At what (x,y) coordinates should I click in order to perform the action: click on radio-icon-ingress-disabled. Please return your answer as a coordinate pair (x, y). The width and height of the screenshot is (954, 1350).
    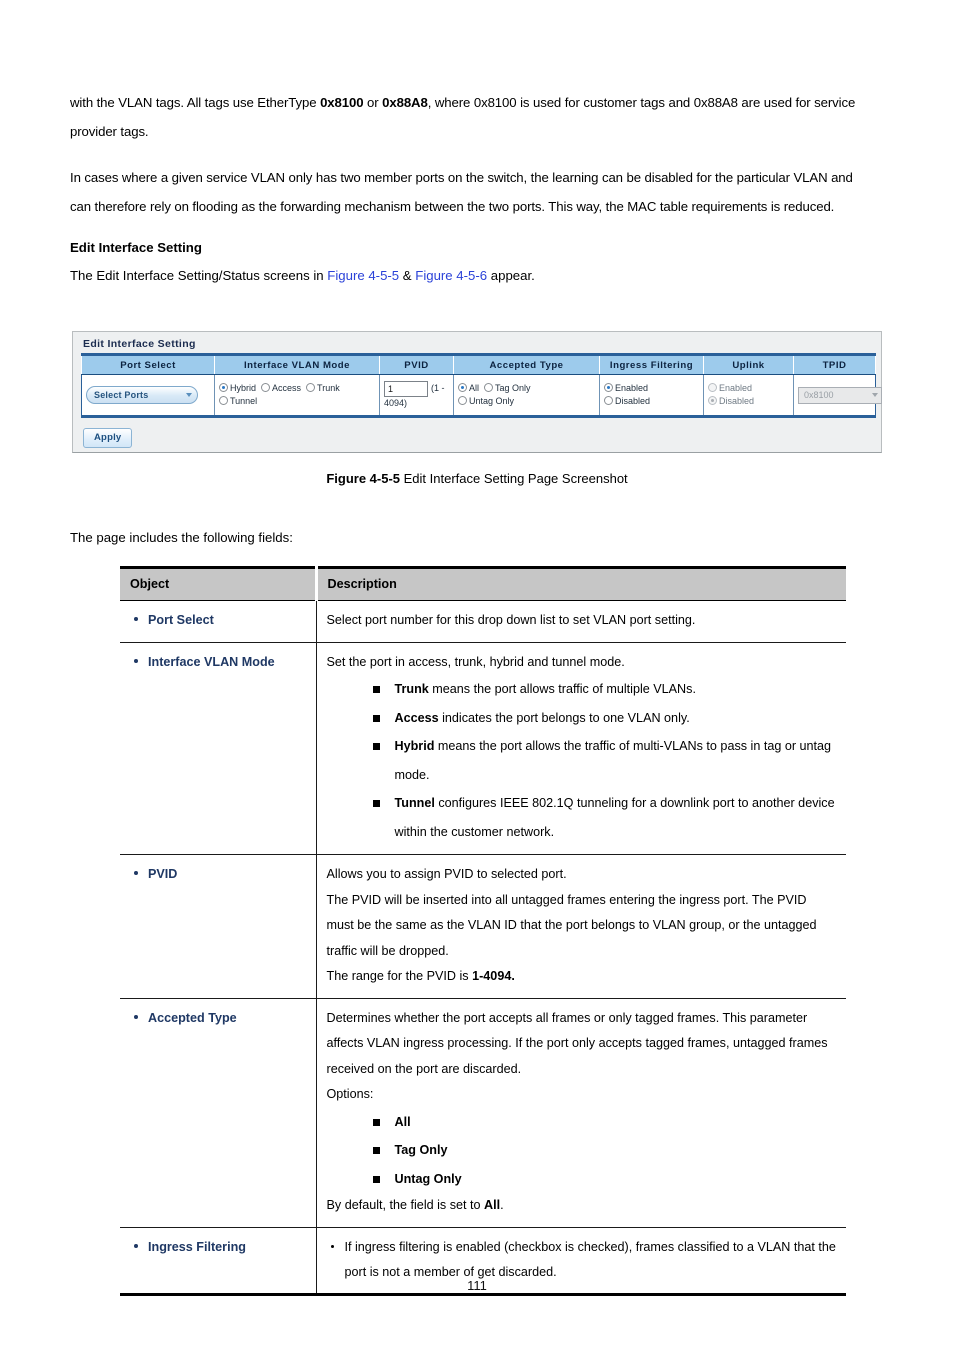
    Looking at the image, I should click on (608, 400).